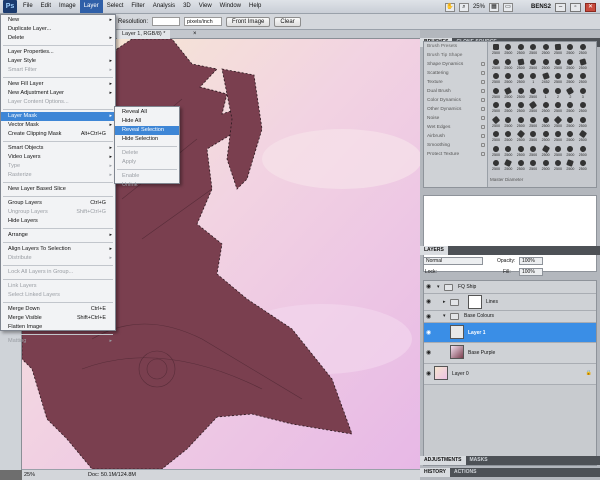 Image resolution: width=600 pixels, height=480 pixels. I want to click on front-image-button: Front Image, so click(248, 21).